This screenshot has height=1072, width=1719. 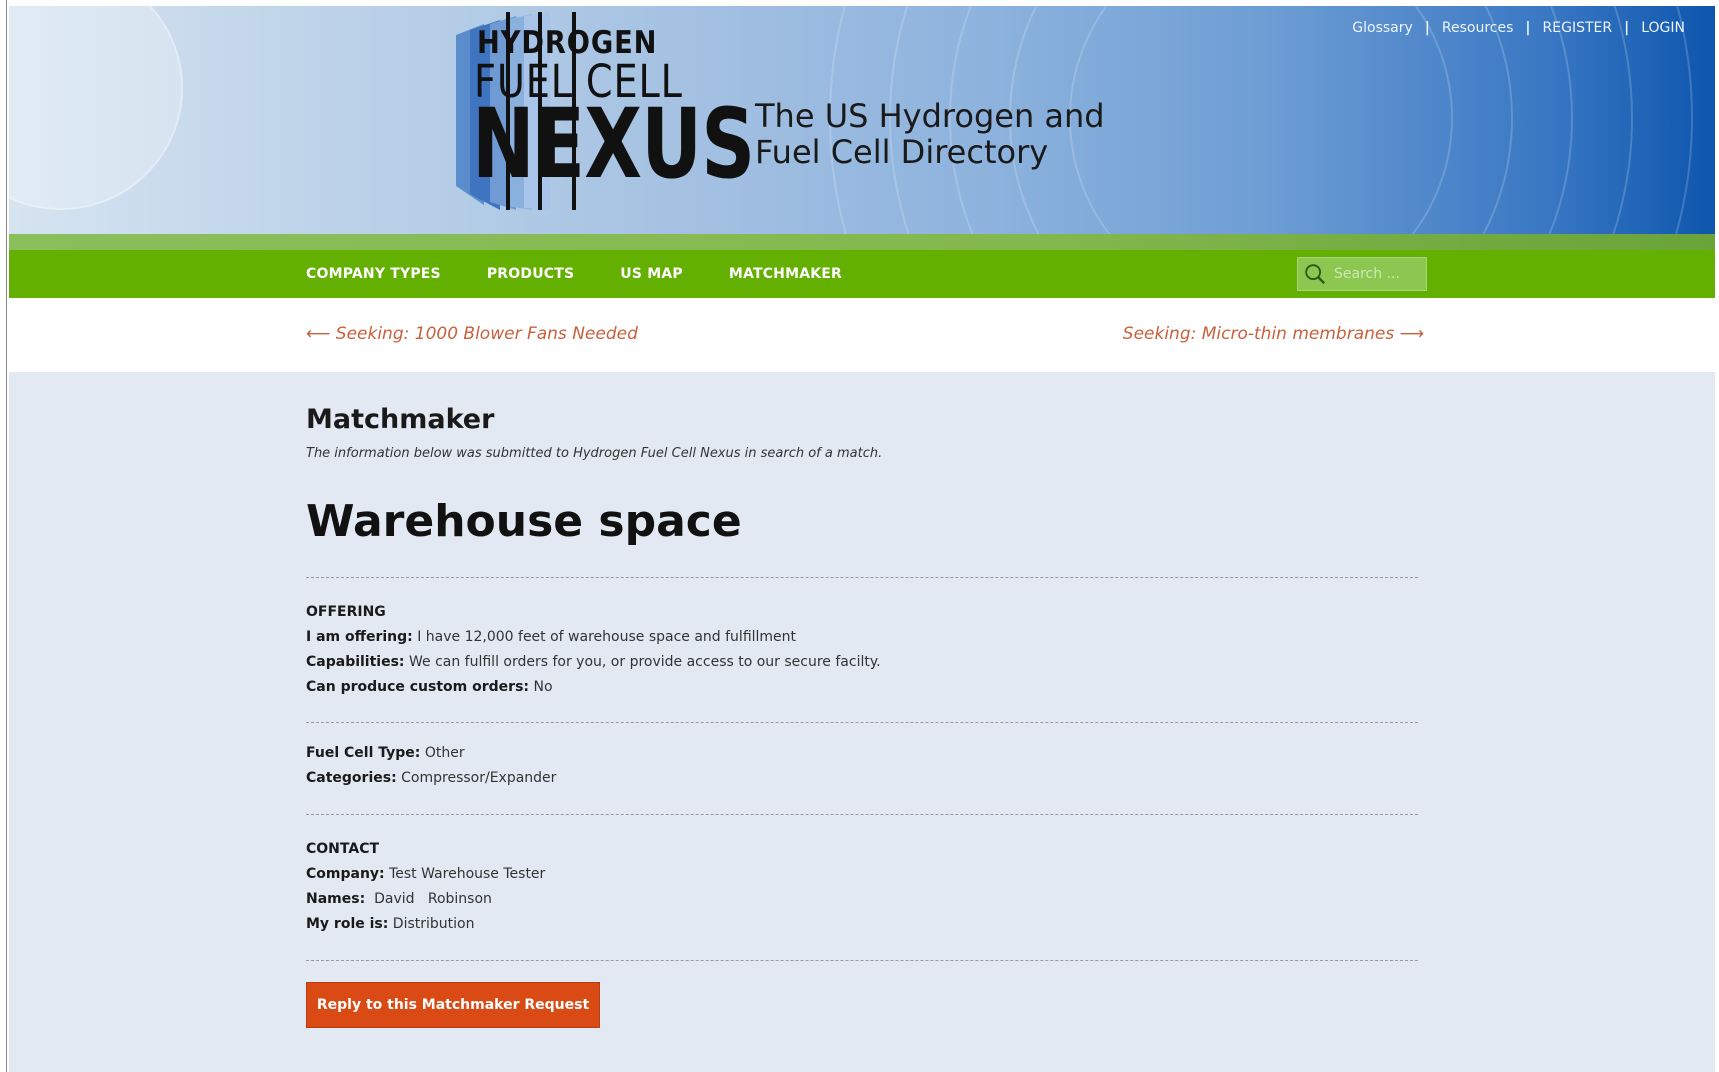 What do you see at coordinates (453, 1005) in the screenshot?
I see `reply-button: Reply to this Matchmaker Request` at bounding box center [453, 1005].